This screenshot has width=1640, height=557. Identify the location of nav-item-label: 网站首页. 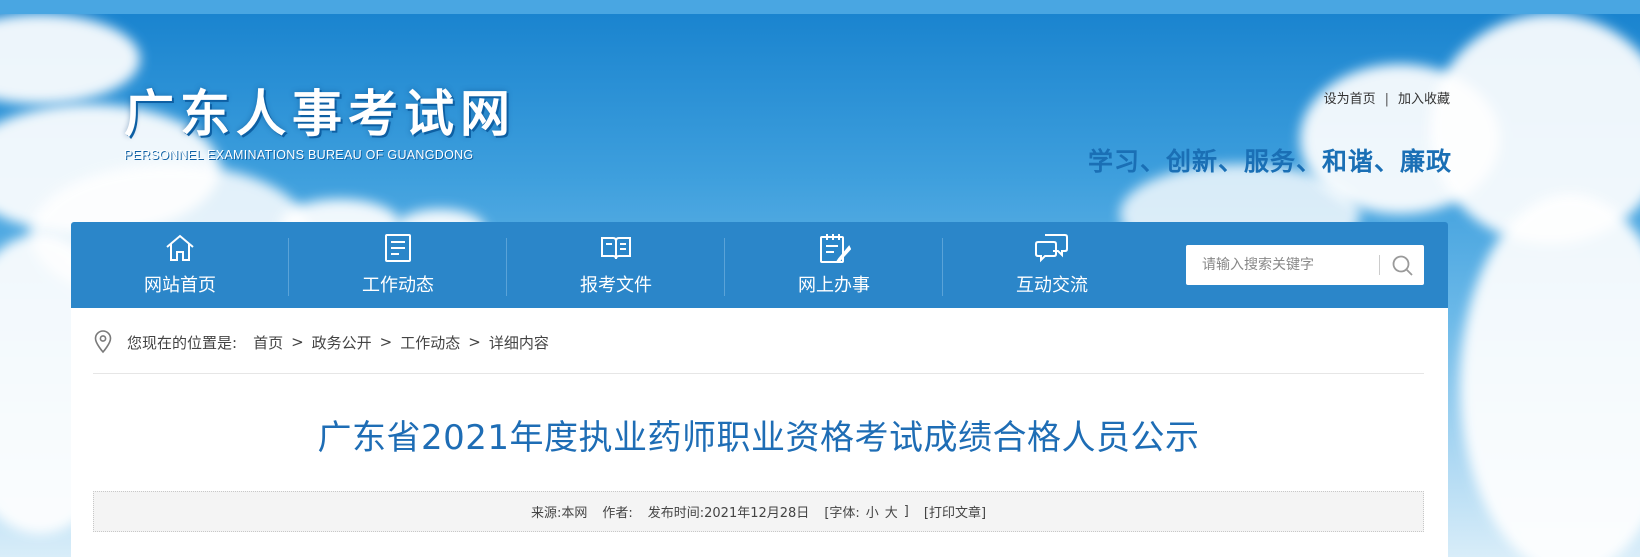
(180, 285).